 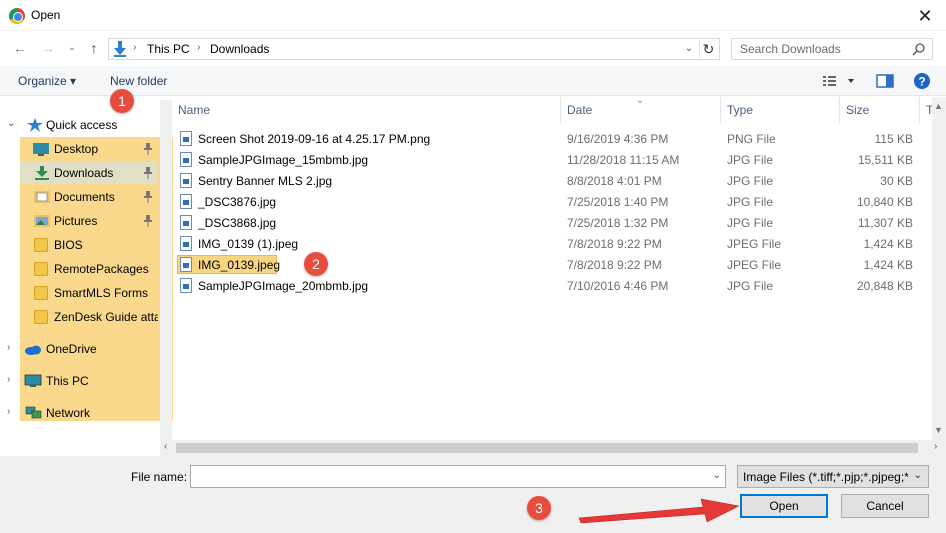 I want to click on sidebar-item-onedrive: › OneDrive, so click(x=86, y=349).